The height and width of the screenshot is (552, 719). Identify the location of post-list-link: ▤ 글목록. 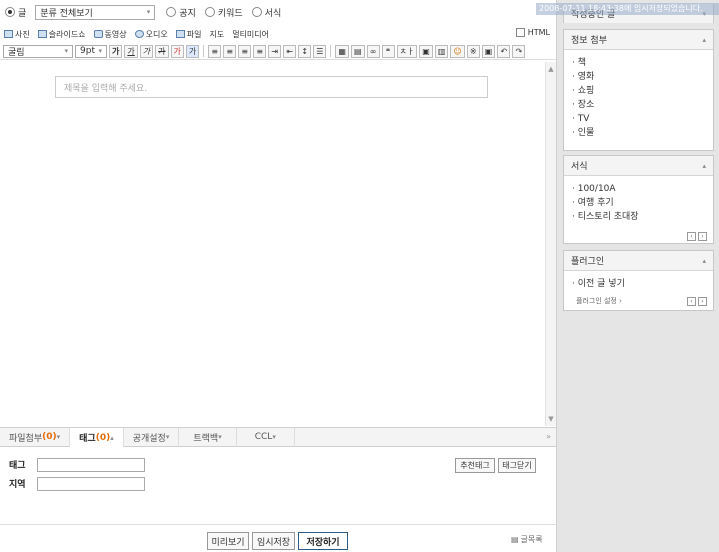
(527, 539).